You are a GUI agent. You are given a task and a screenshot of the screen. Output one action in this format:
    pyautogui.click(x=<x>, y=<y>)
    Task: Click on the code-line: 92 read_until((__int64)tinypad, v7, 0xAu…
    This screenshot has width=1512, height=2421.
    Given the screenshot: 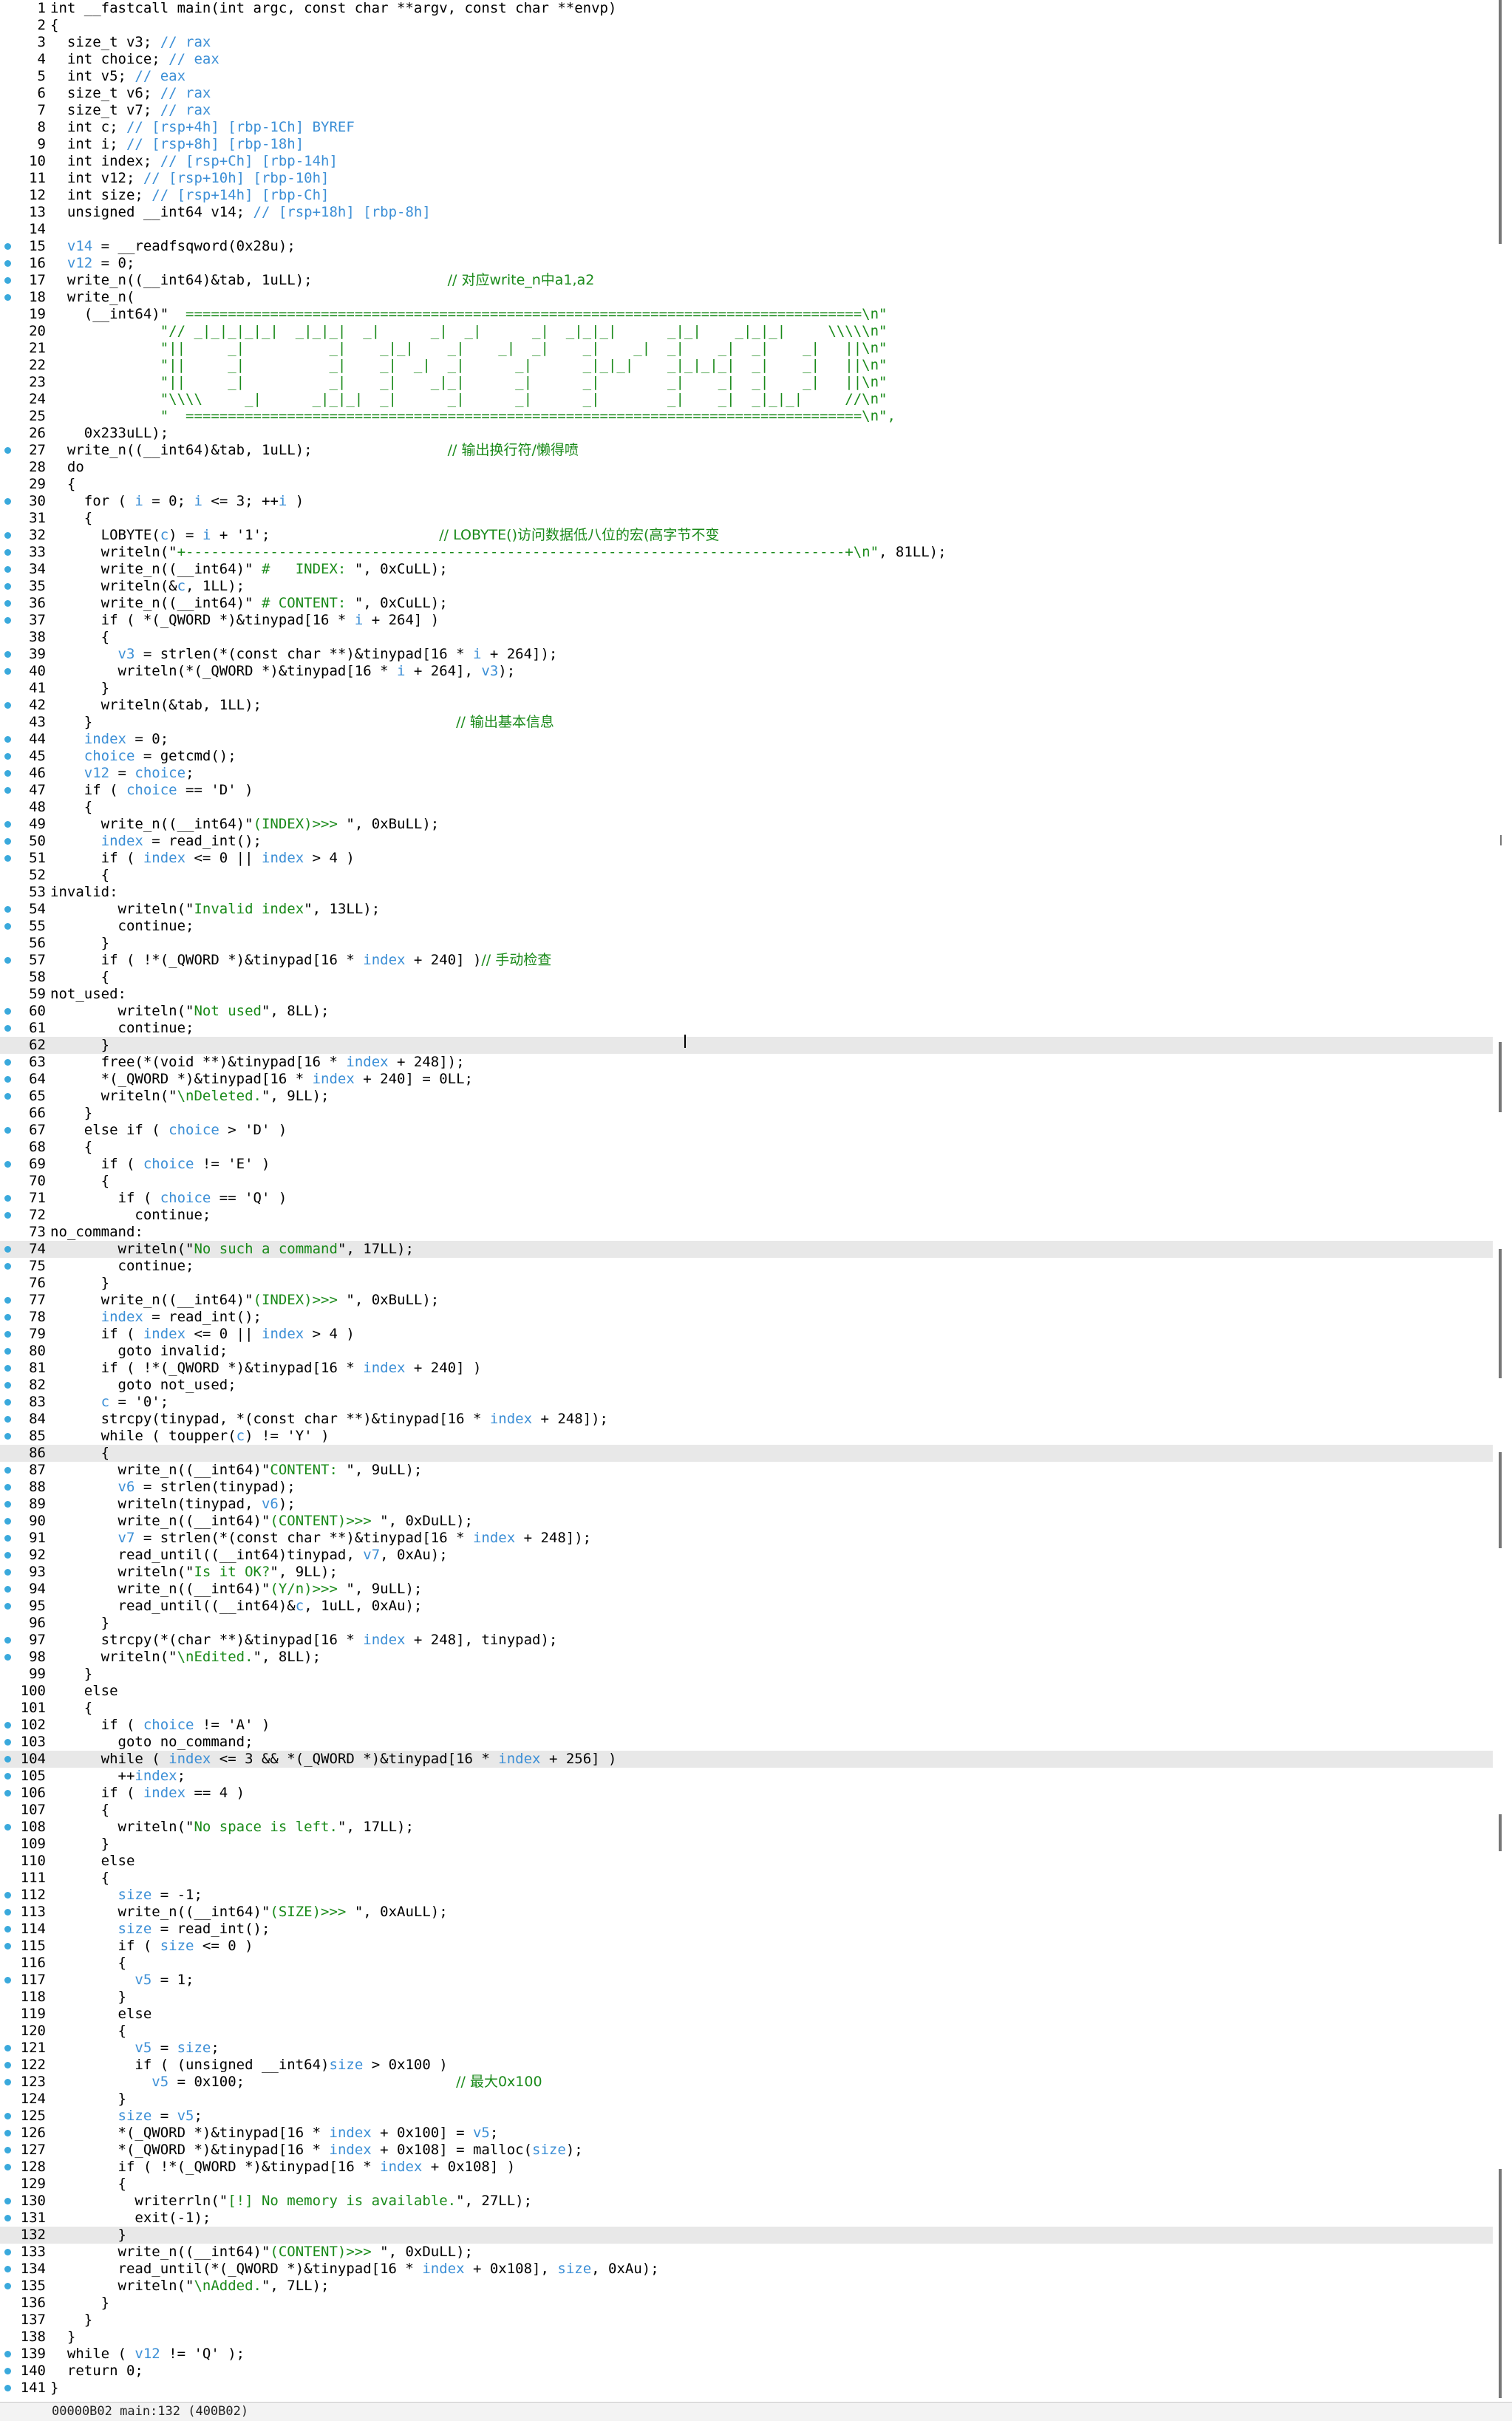 What is the action you would take?
    pyautogui.click(x=746, y=1555)
    